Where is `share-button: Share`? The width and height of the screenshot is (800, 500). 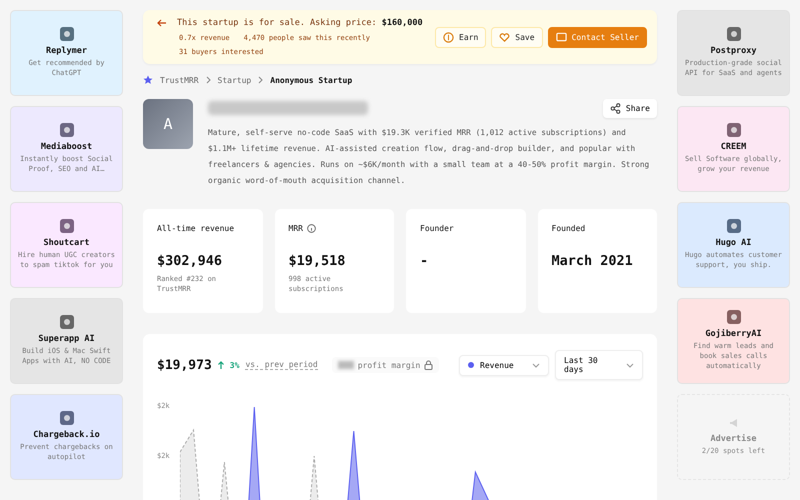 share-button: Share is located at coordinates (629, 108).